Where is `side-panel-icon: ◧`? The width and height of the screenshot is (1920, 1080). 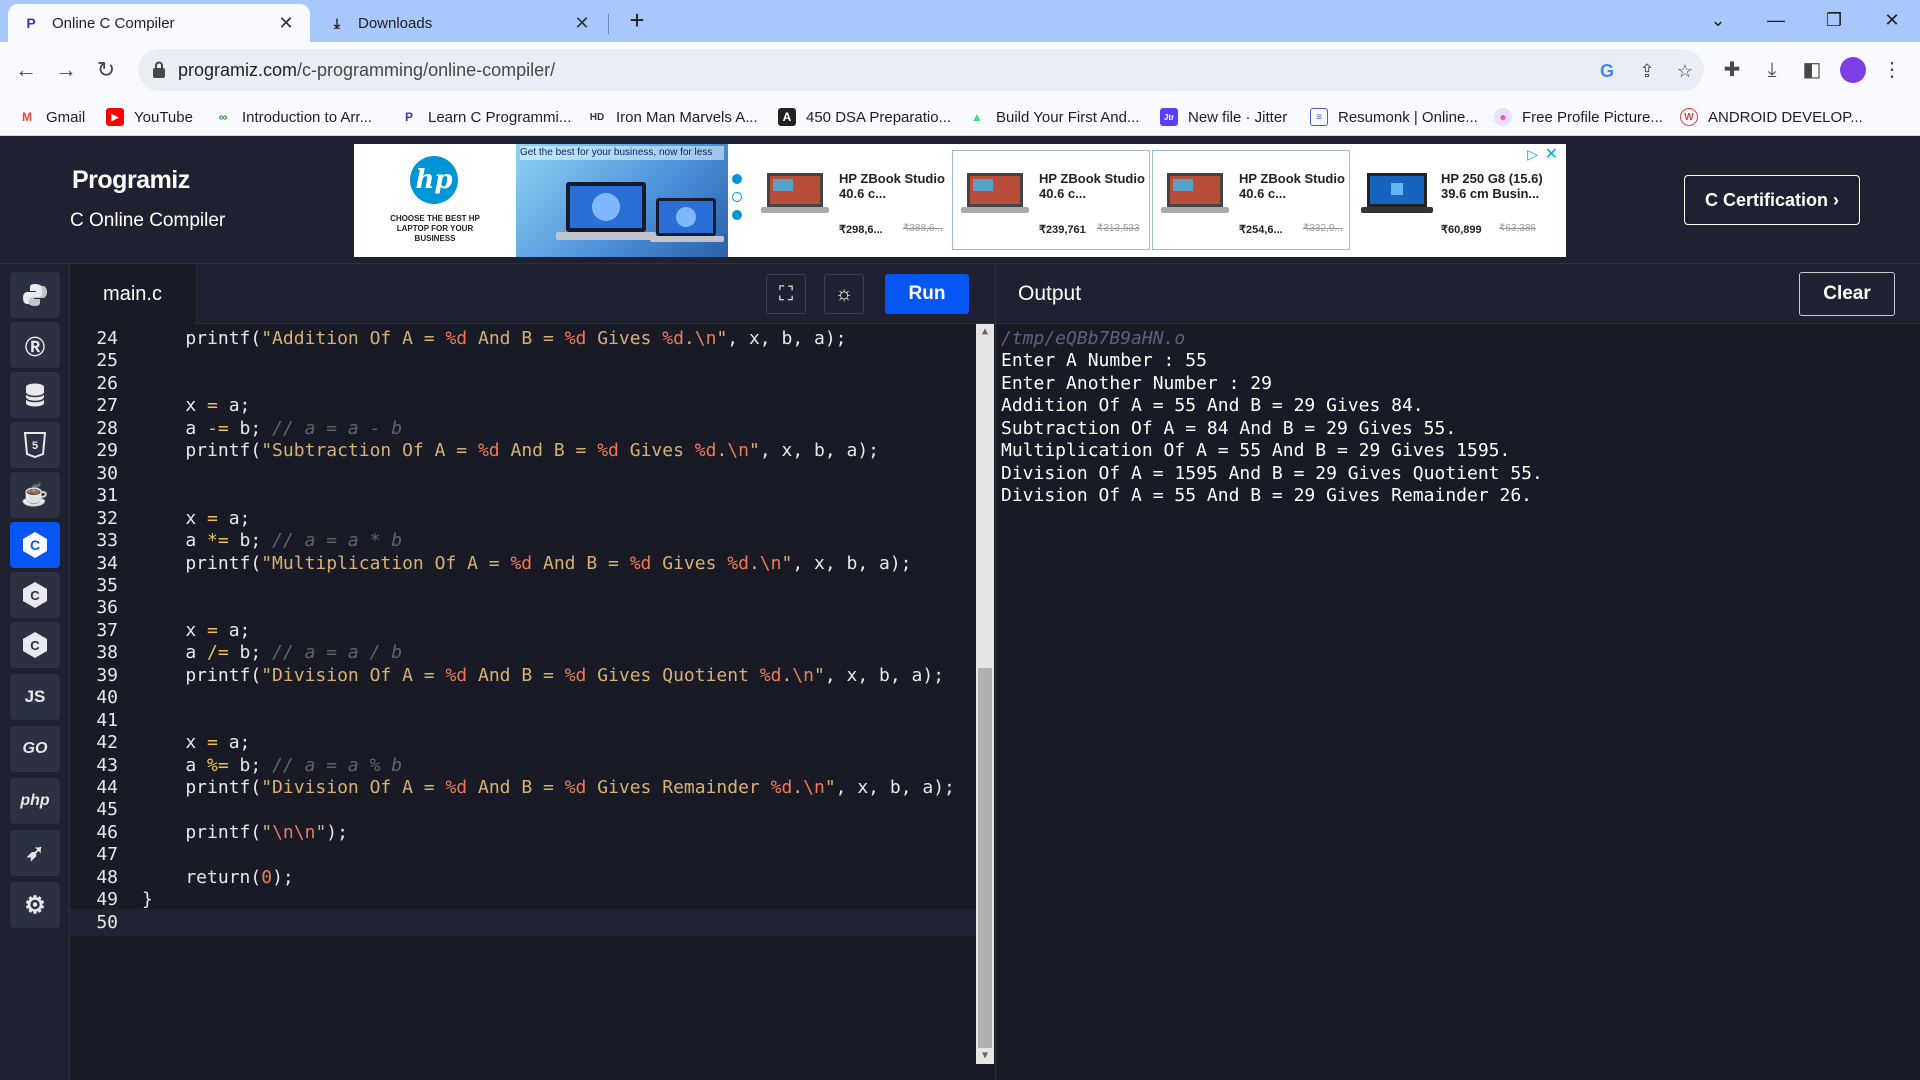
side-panel-icon: ◧ is located at coordinates (1812, 70).